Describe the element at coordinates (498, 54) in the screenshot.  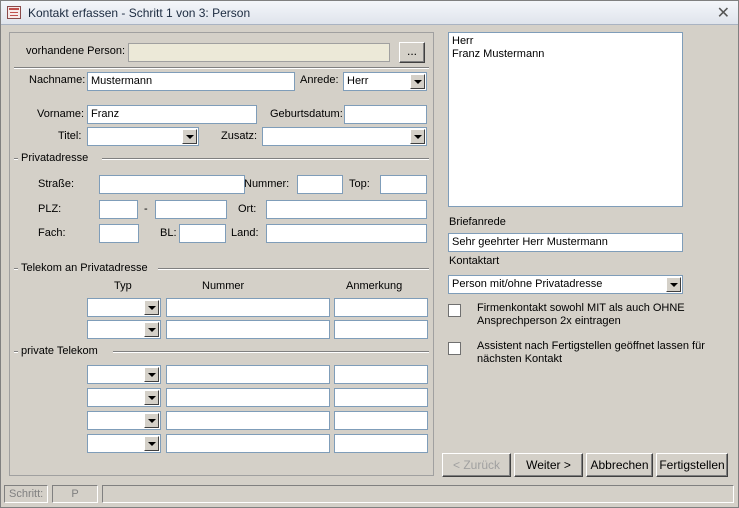
I see `preview-name: Franz Mustermann` at that location.